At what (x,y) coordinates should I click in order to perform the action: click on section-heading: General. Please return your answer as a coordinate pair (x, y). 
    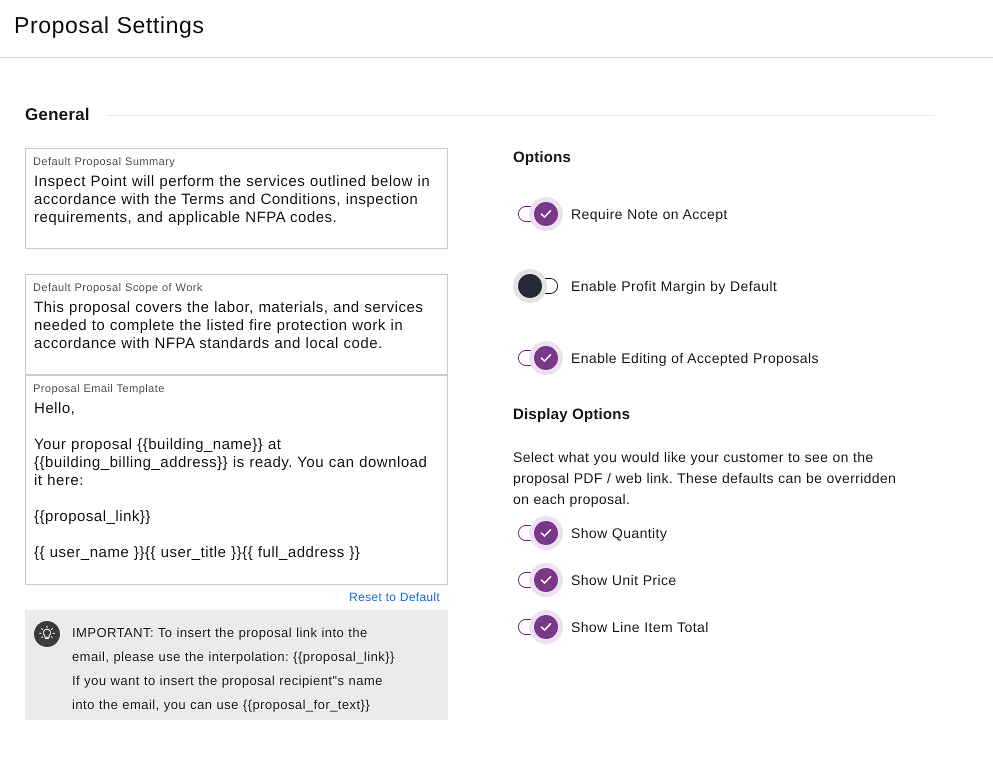
    Looking at the image, I should click on (57, 115).